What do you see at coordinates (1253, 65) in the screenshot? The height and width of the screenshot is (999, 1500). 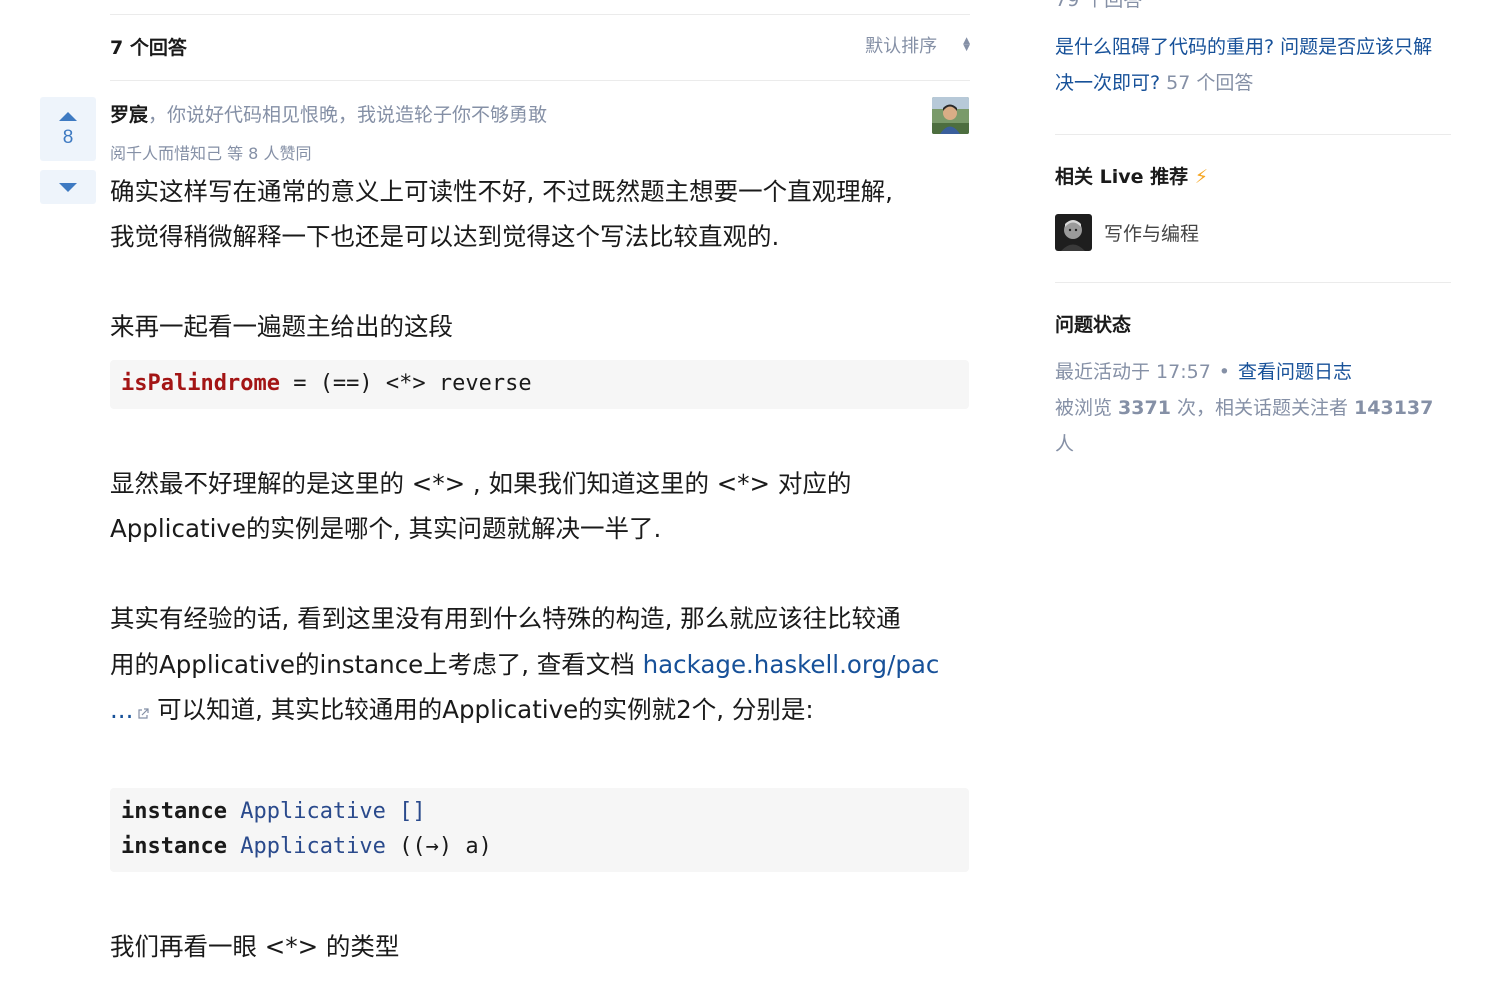 I see `related-question-item: 是什么阻碍了代码的重用? 问题是否应该只解决一次即可? 57 个回答` at bounding box center [1253, 65].